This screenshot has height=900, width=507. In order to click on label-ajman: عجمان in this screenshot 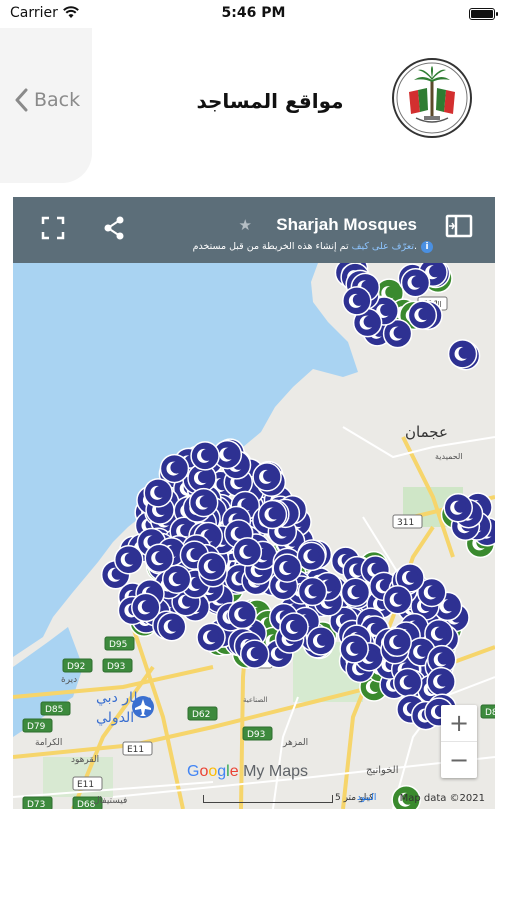, I will do `click(426, 432)`.